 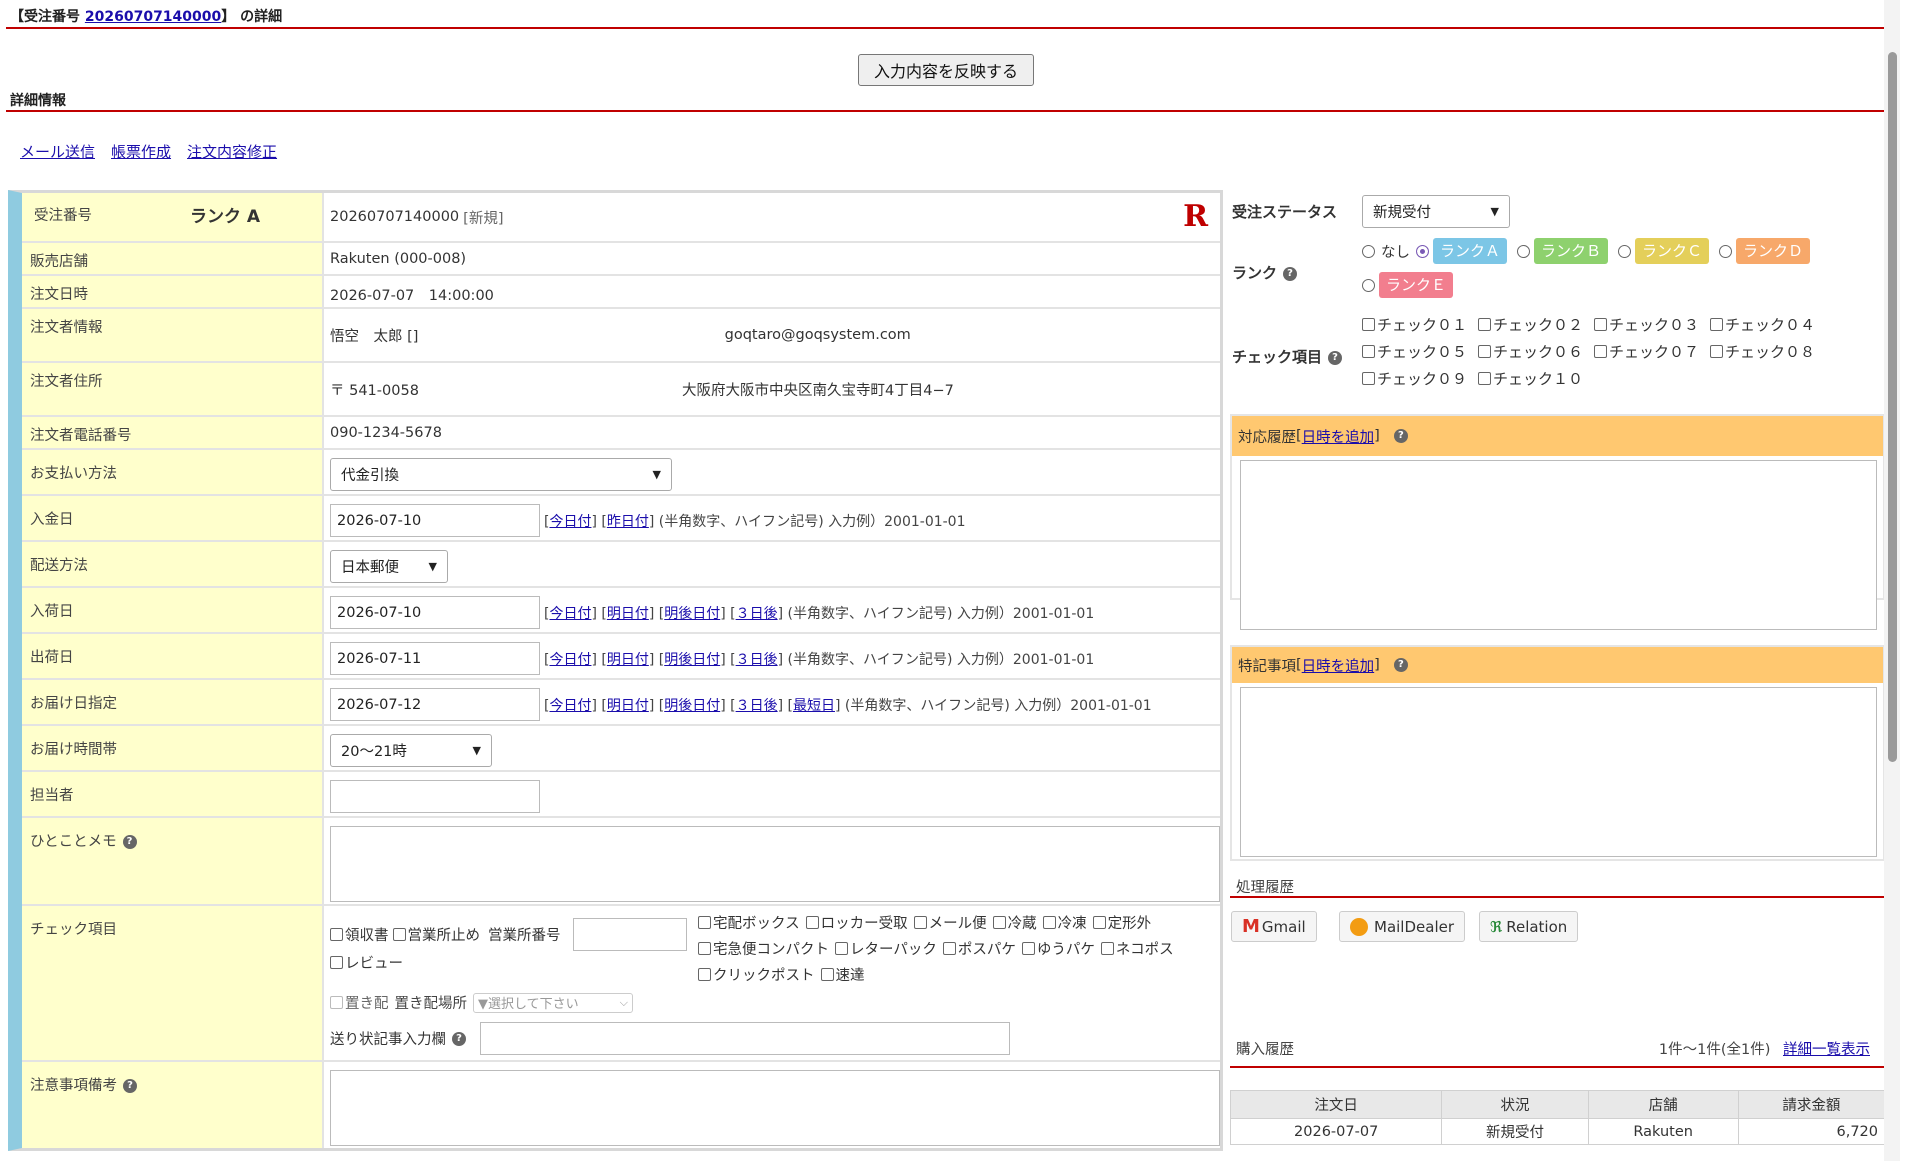 What do you see at coordinates (692, 660) in the screenshot?
I see `shipping-dayafter-link: 明後日付` at bounding box center [692, 660].